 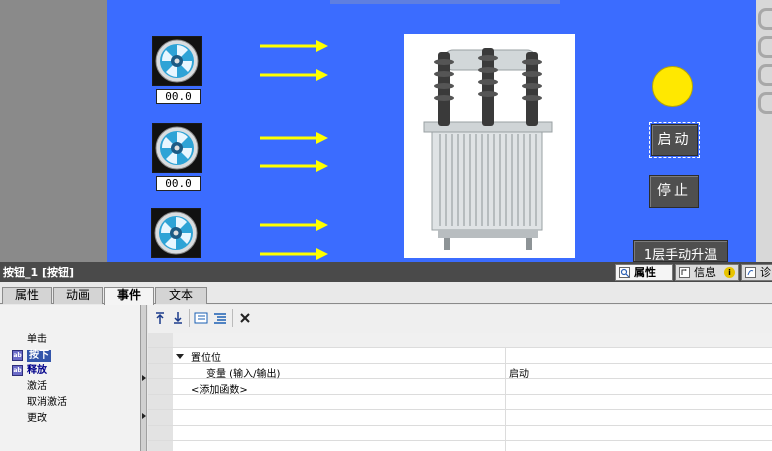 I want to click on indicator-lamp, so click(x=672, y=86).